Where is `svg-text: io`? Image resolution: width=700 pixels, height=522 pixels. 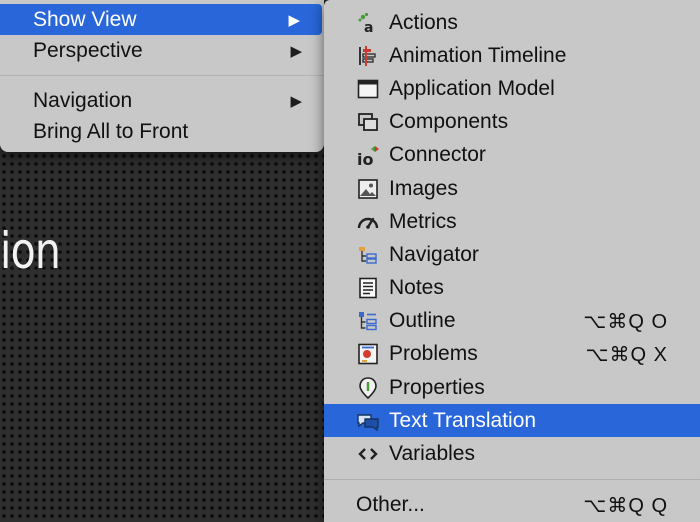
svg-text: io is located at coordinates (365, 158).